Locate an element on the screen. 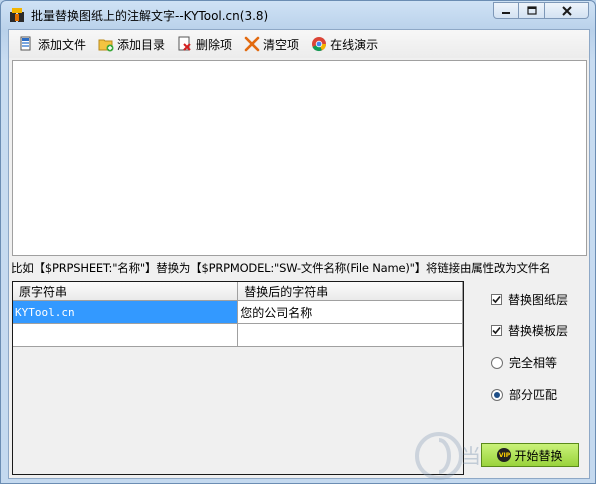  minimize-icon is located at coordinates (506, 12).